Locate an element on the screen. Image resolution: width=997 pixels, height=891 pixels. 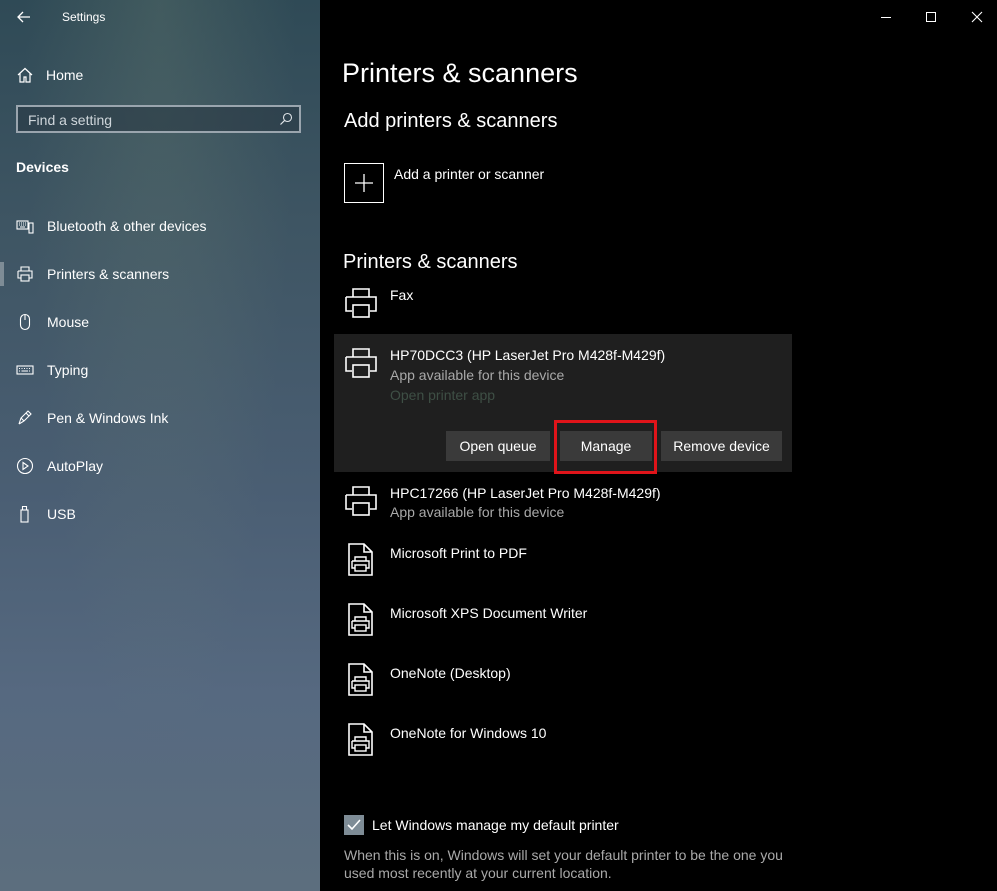
minimize-button is located at coordinates (886, 17).